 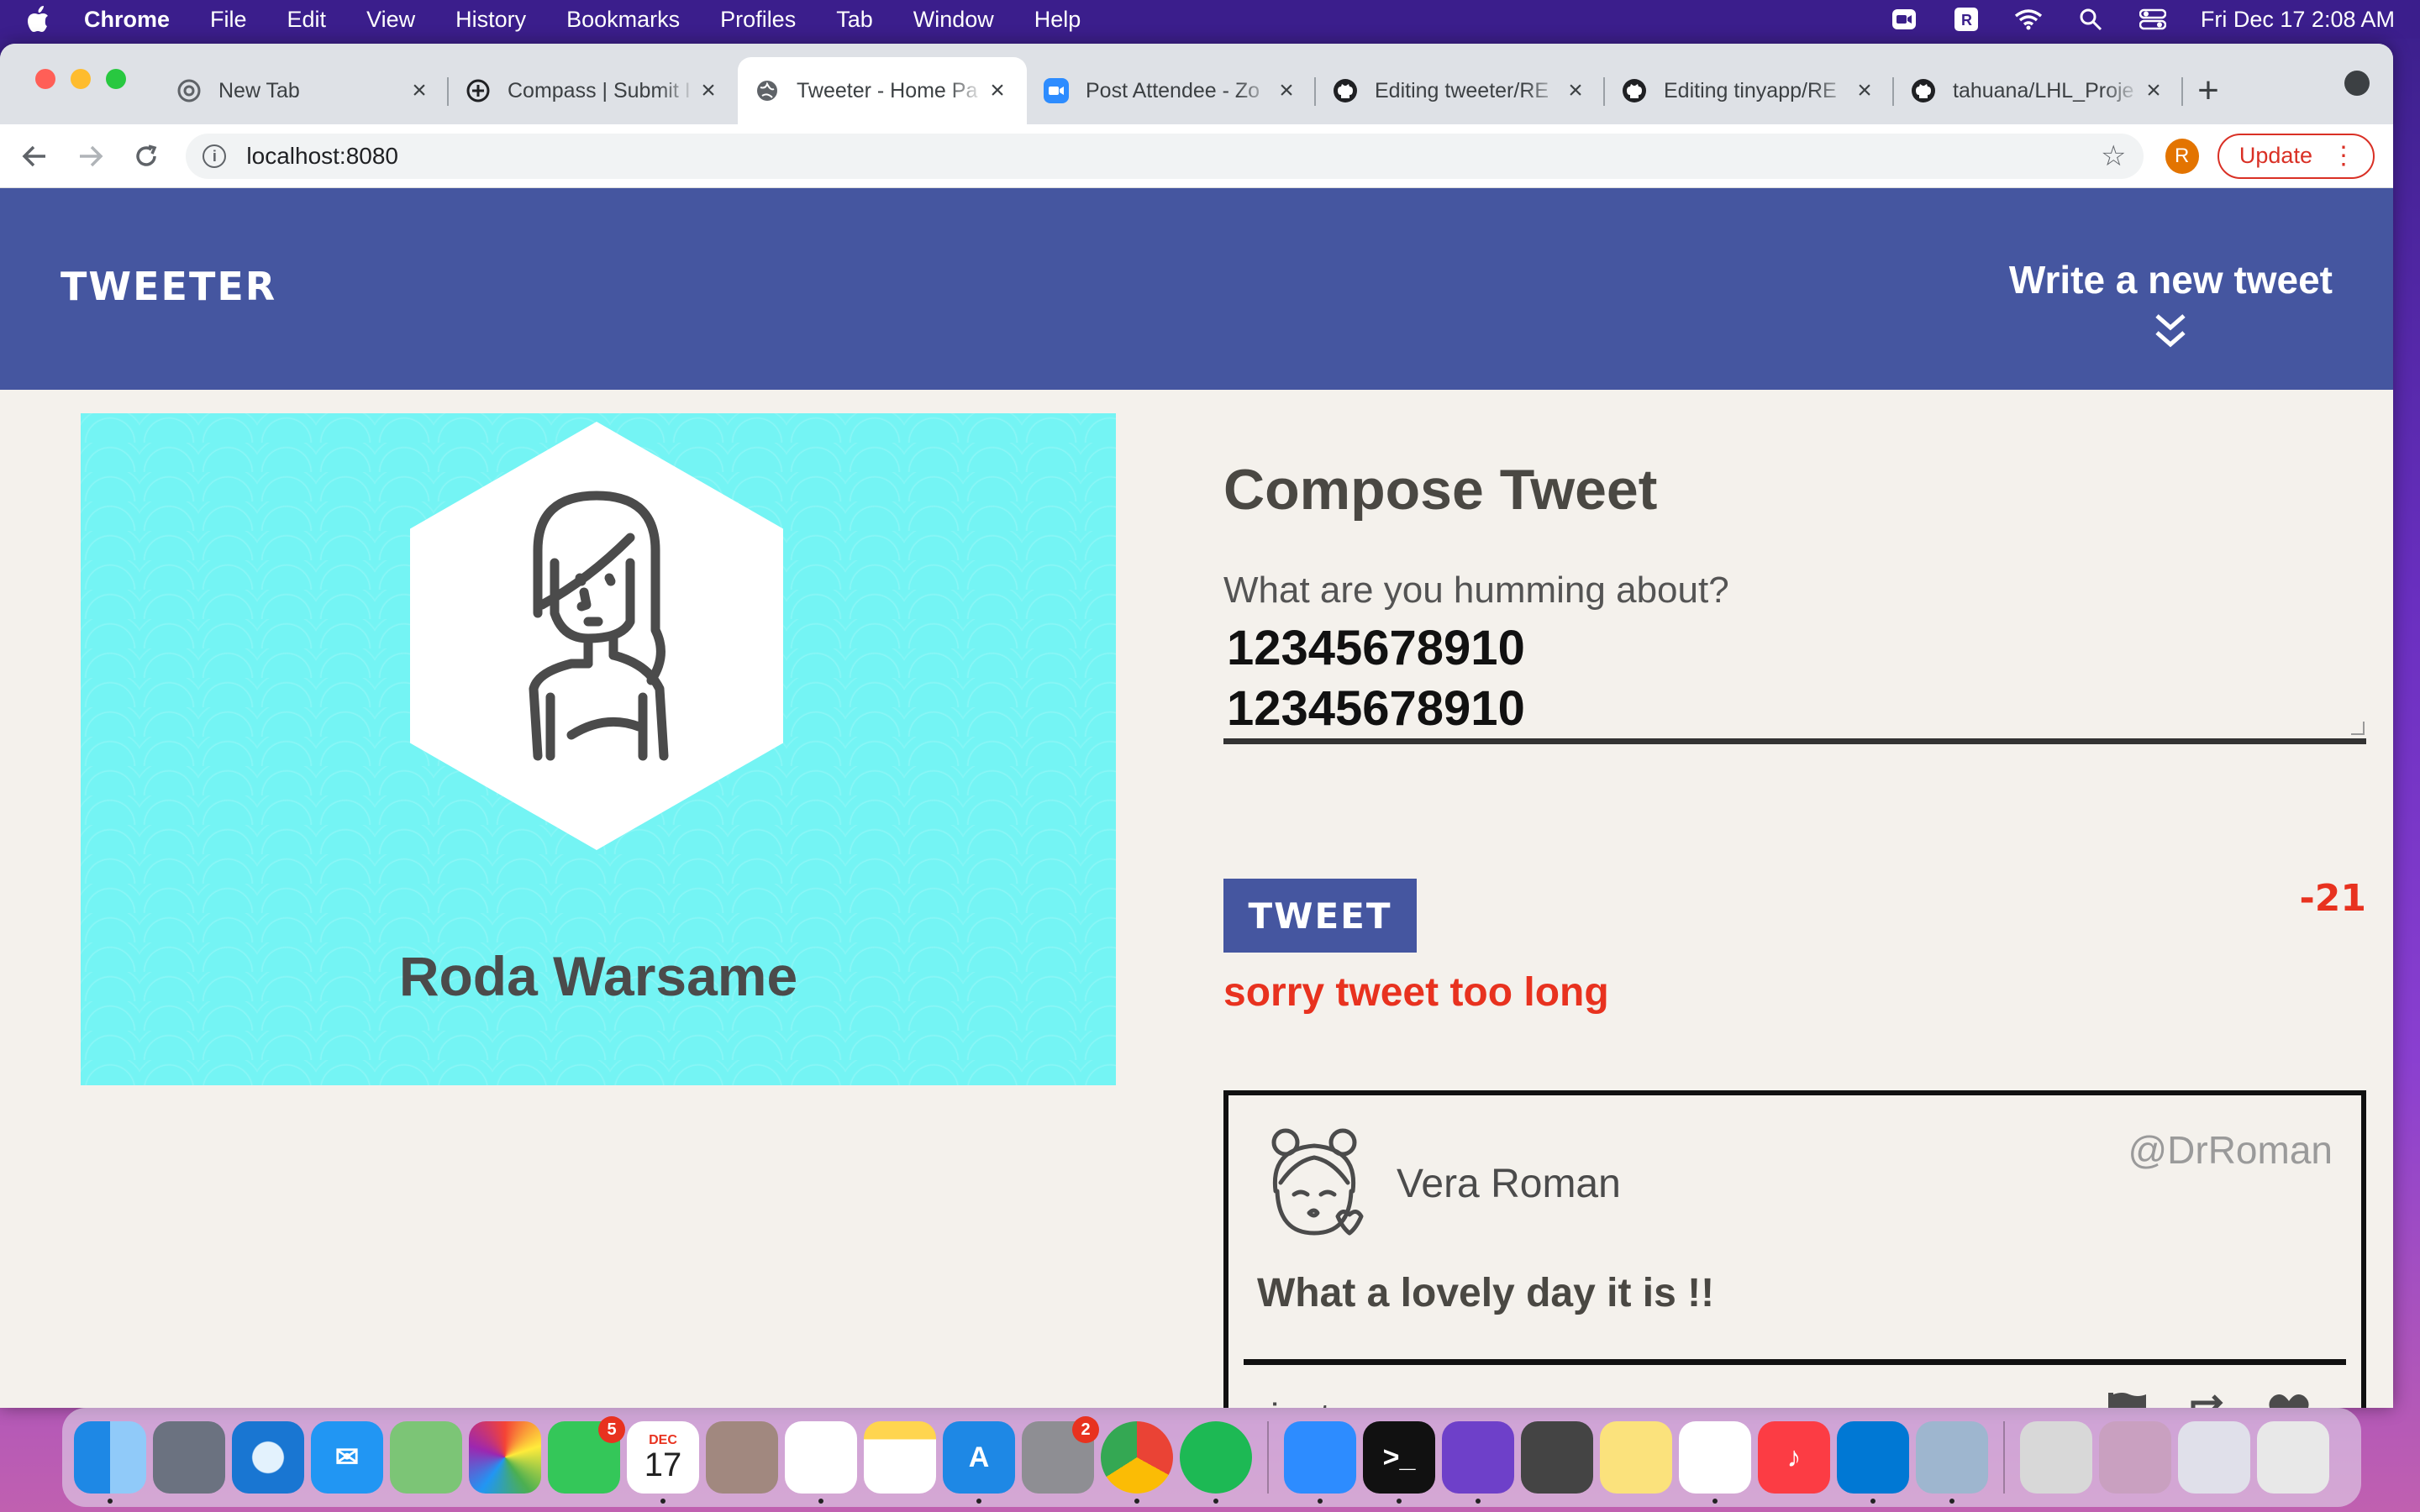 I want to click on calendar-day: 17, so click(x=663, y=1464).